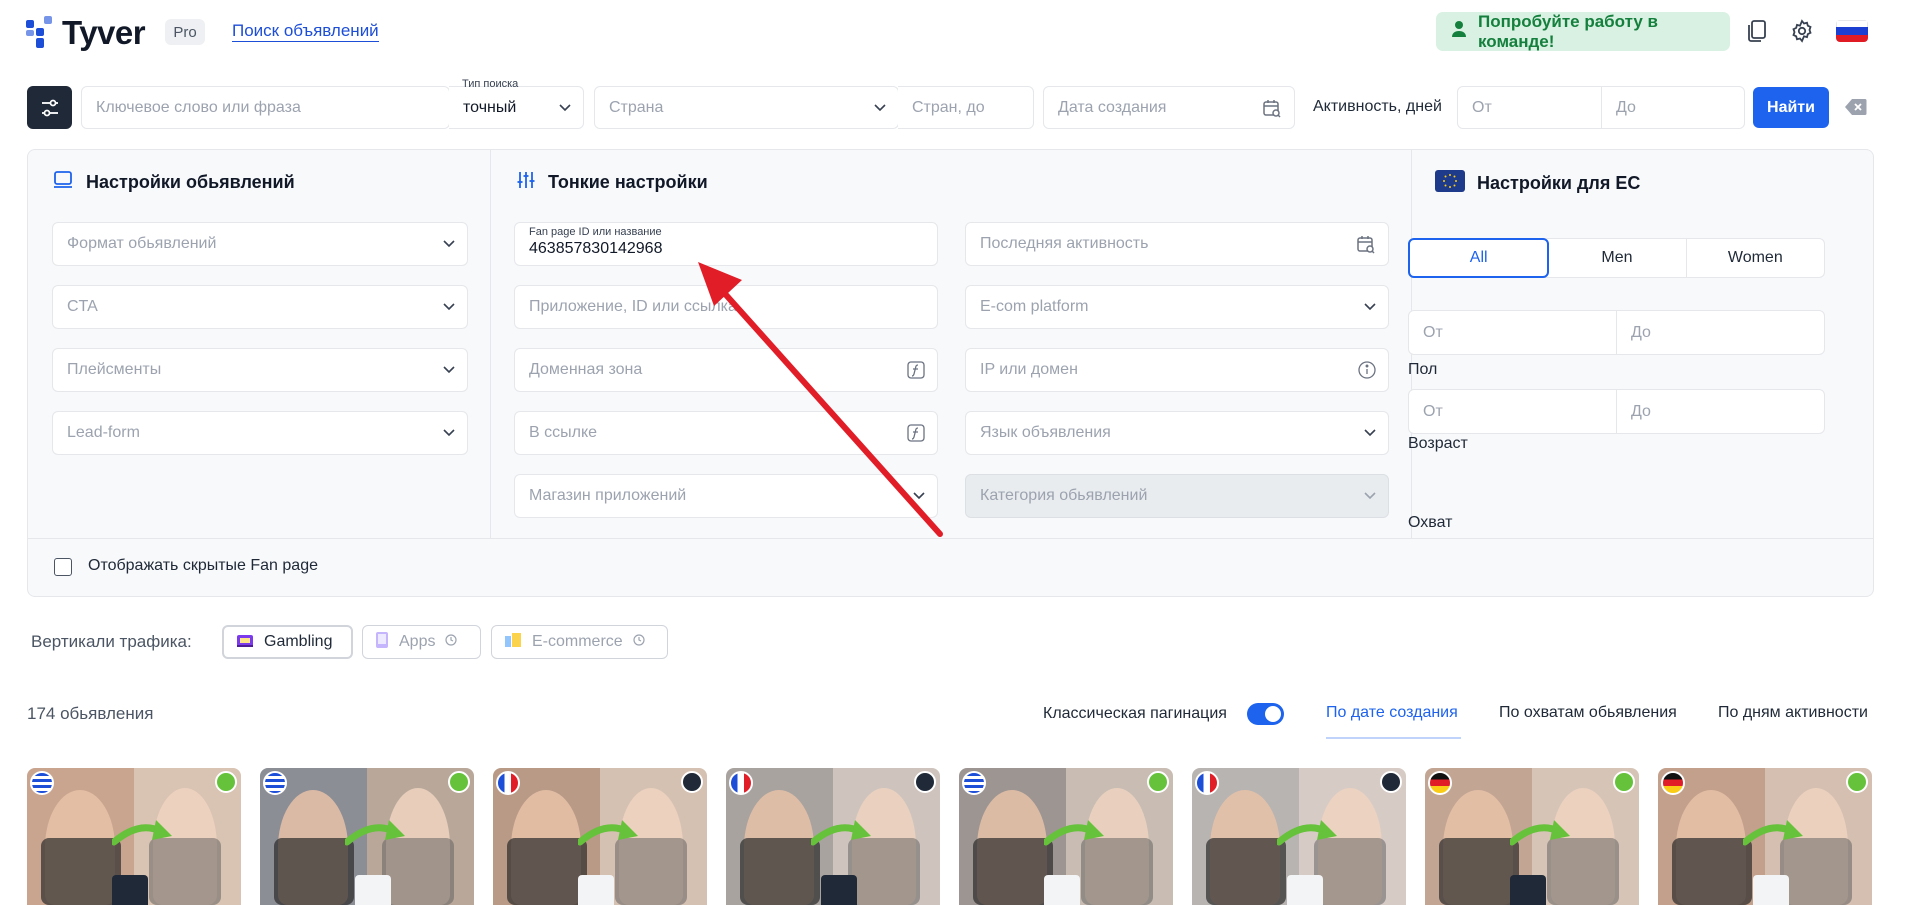 This screenshot has width=1906, height=905. Describe the element at coordinates (1568, 31) in the screenshot. I see `team-trial-label: Попробуйте работу в команде!` at that location.